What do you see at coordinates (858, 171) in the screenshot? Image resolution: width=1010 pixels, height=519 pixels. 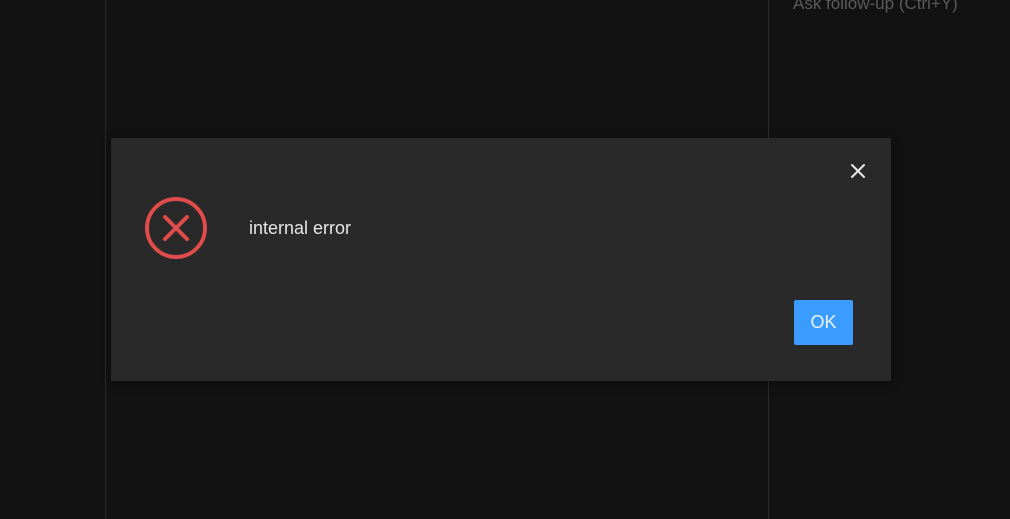 I see `close-icon` at bounding box center [858, 171].